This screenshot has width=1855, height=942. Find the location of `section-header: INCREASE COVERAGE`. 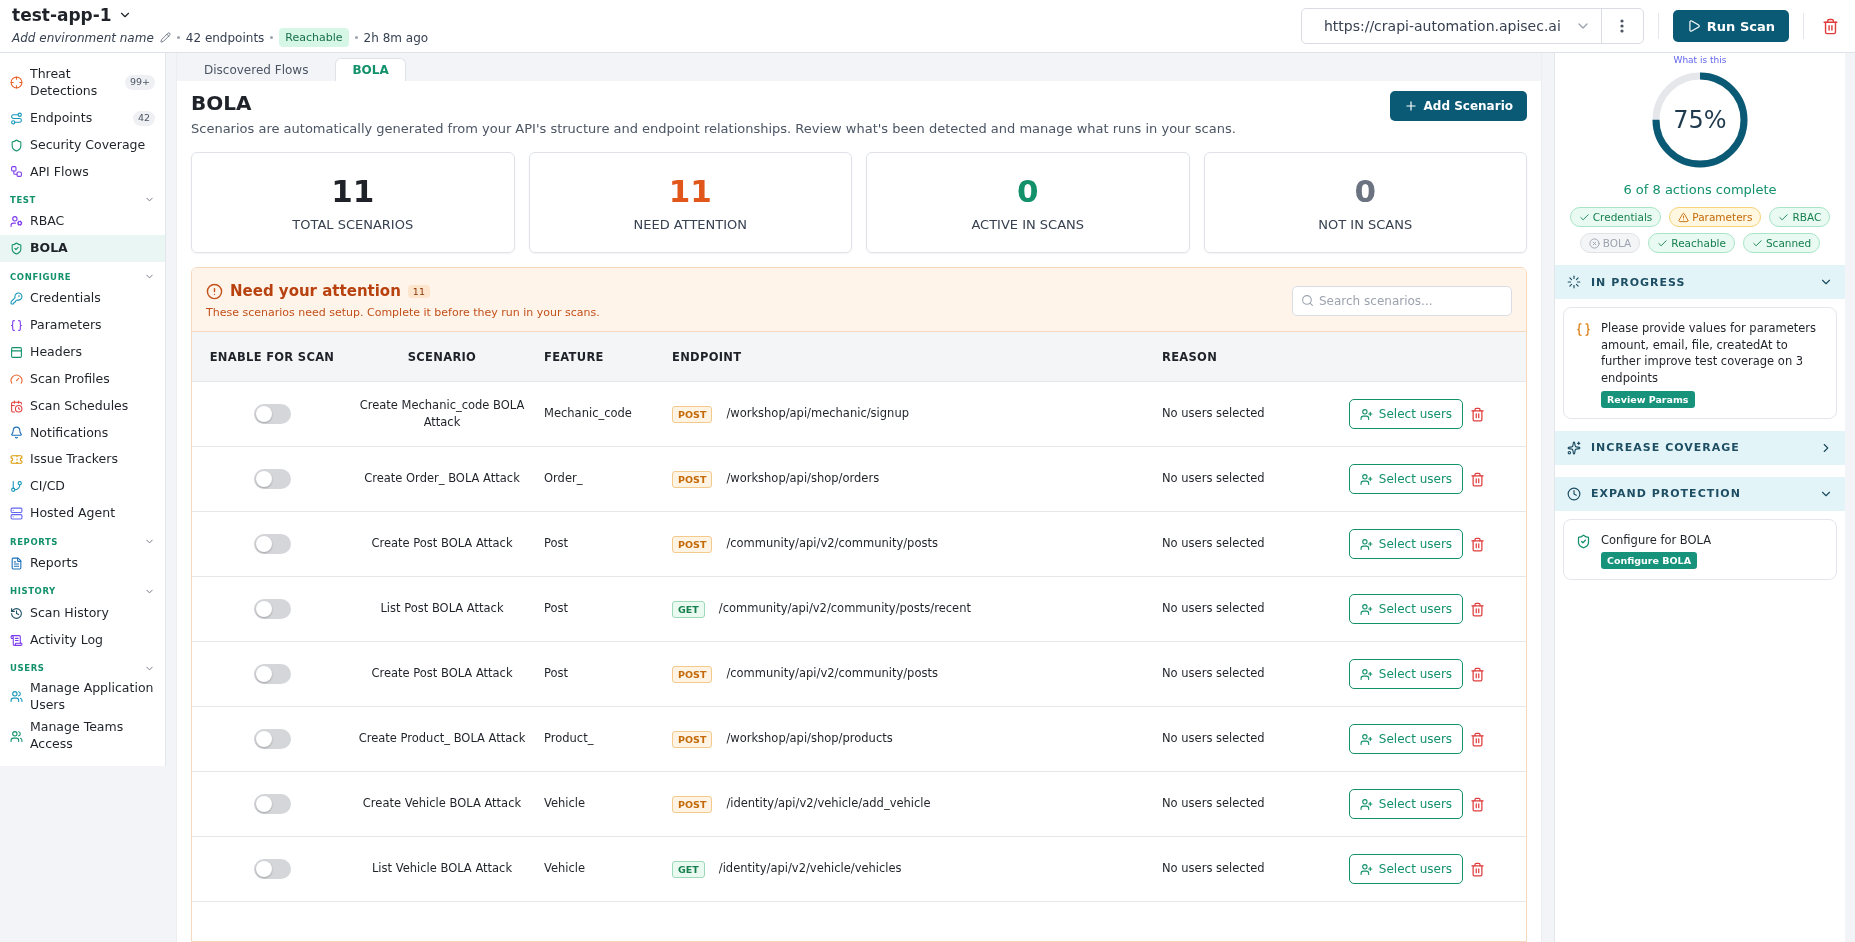

section-header: INCREASE COVERAGE is located at coordinates (1700, 447).